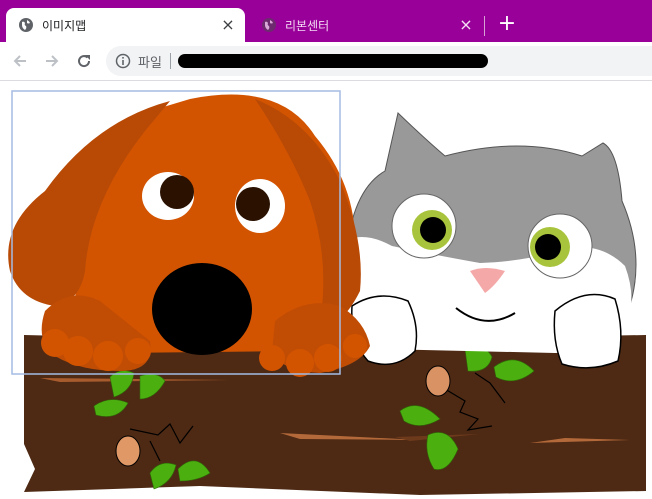  I want to click on tab-title: 리본센터, so click(307, 25).